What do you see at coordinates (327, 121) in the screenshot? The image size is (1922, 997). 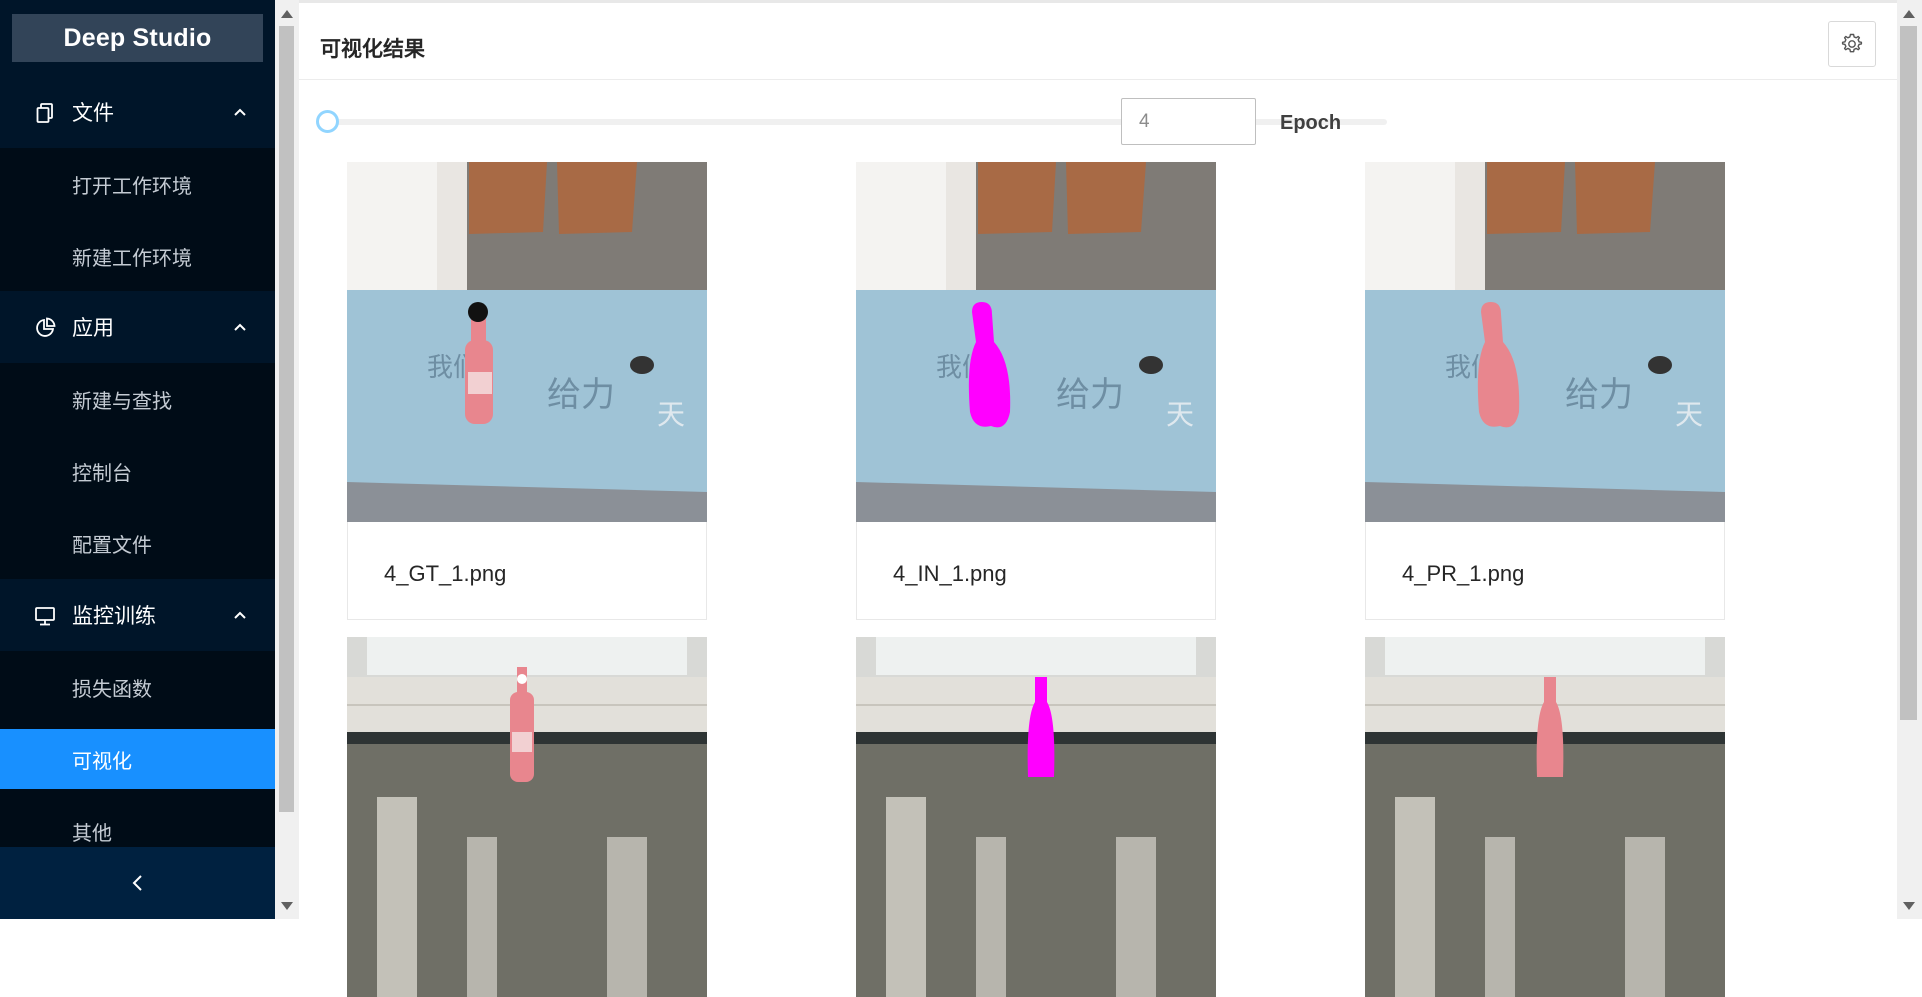 I see `epoch-slider-handle` at bounding box center [327, 121].